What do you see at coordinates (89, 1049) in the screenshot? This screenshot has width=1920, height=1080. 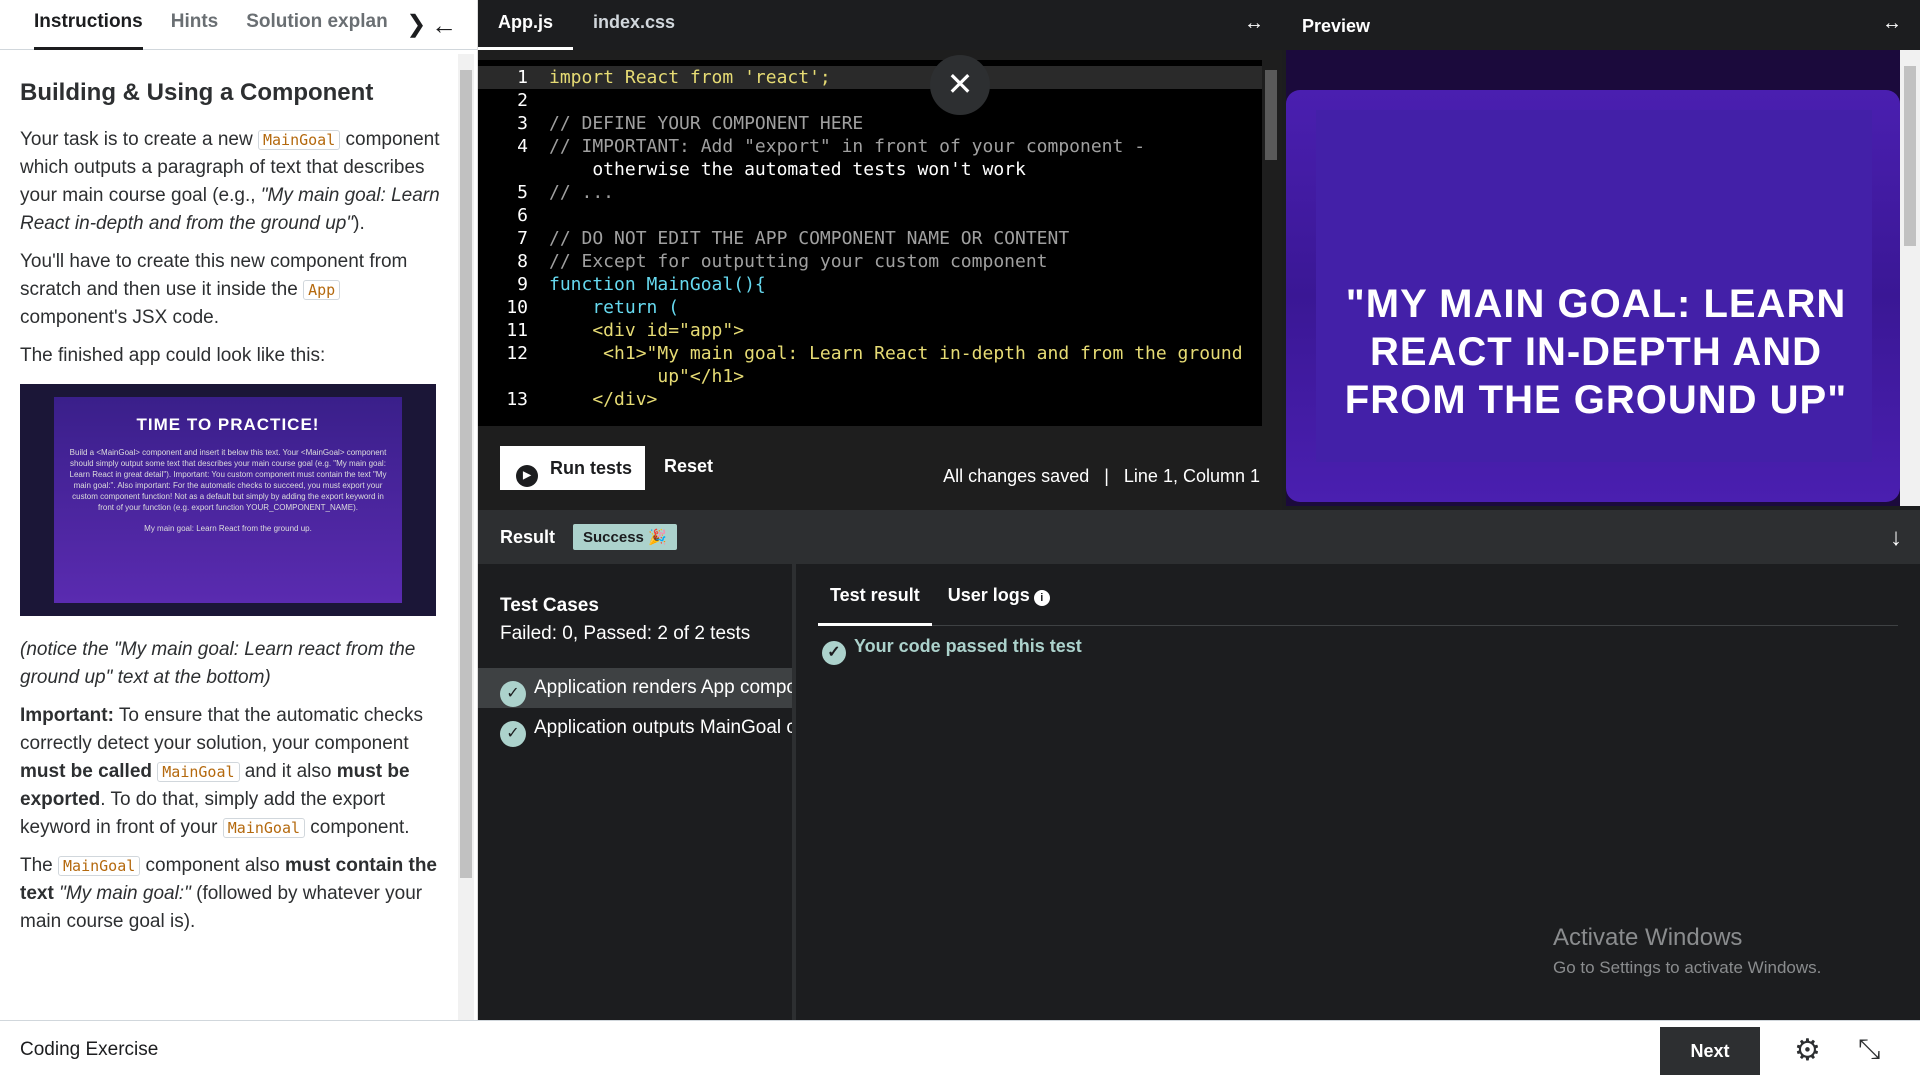 I see `footer-label: Coding Exercise` at bounding box center [89, 1049].